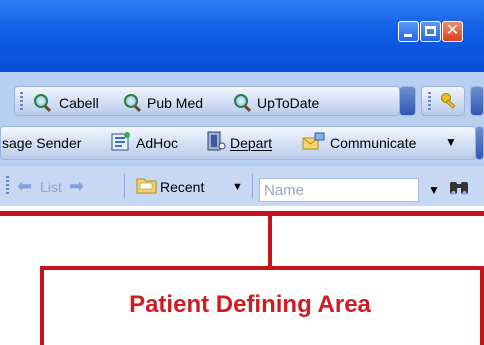  What do you see at coordinates (120, 141) in the screenshot?
I see `adhoc-icon` at bounding box center [120, 141].